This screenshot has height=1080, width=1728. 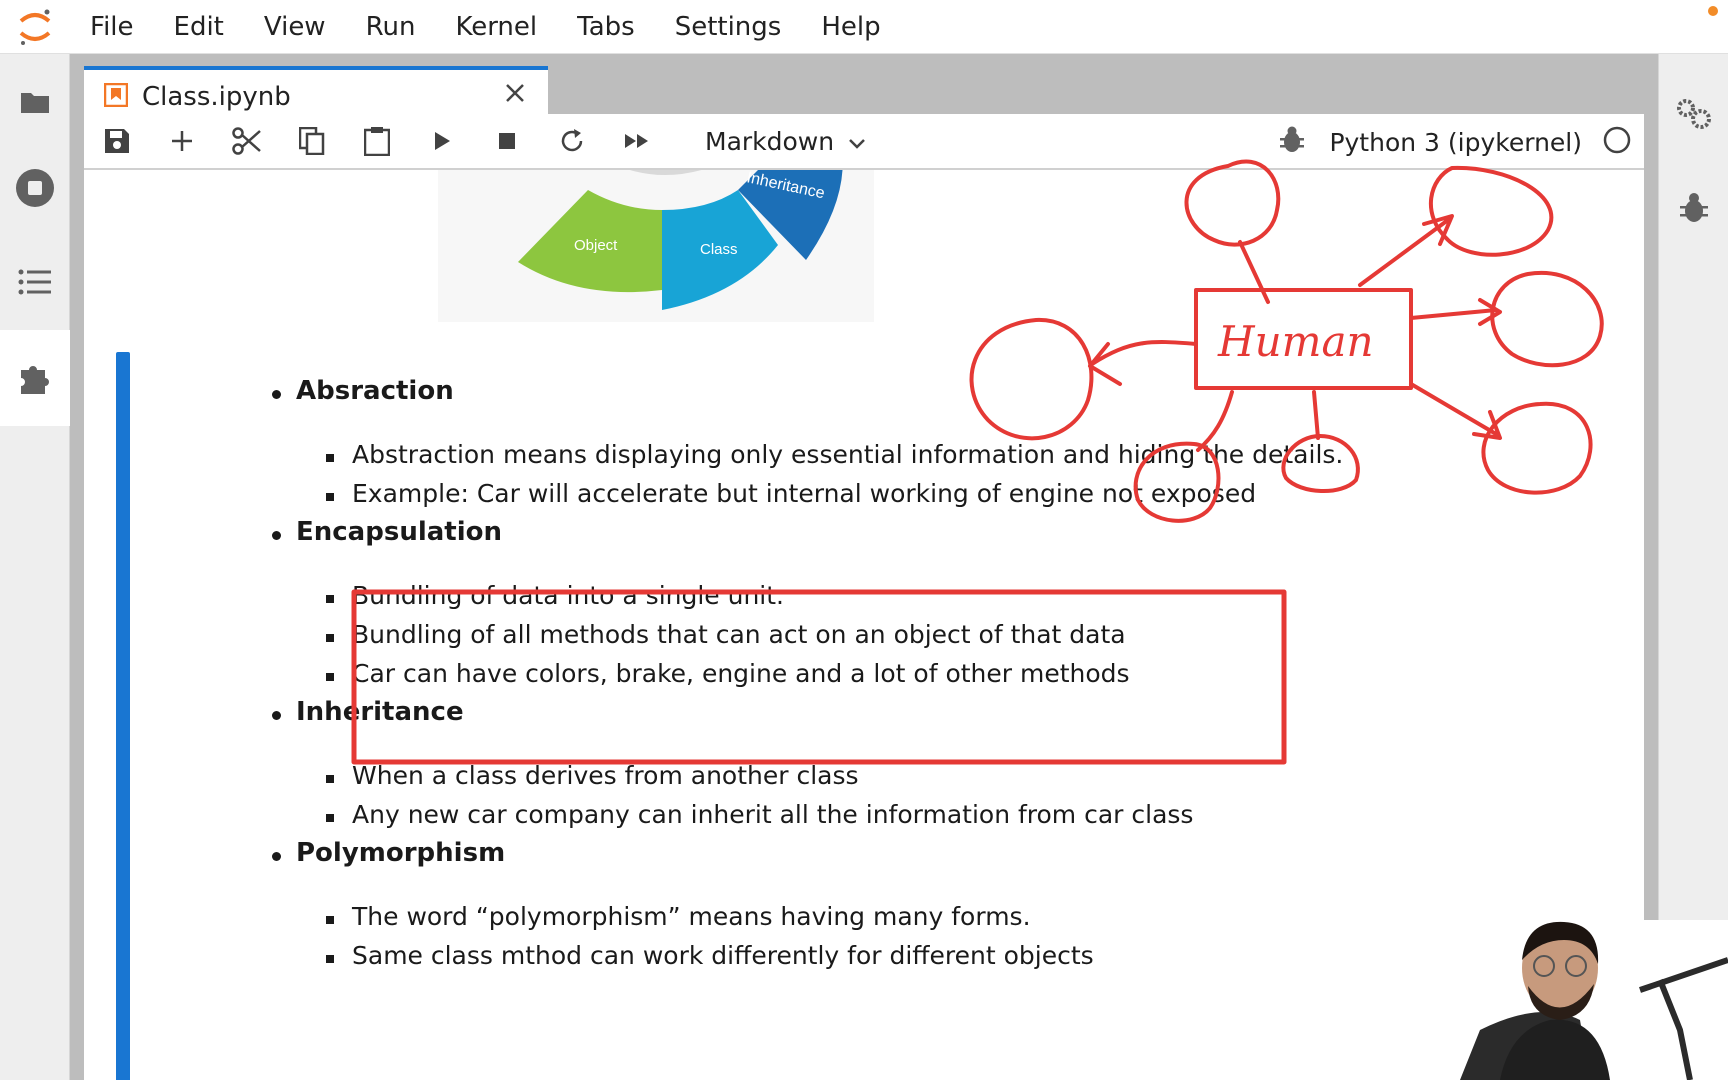 I want to click on section-abstraction-title: Absraction, so click(x=363, y=391).